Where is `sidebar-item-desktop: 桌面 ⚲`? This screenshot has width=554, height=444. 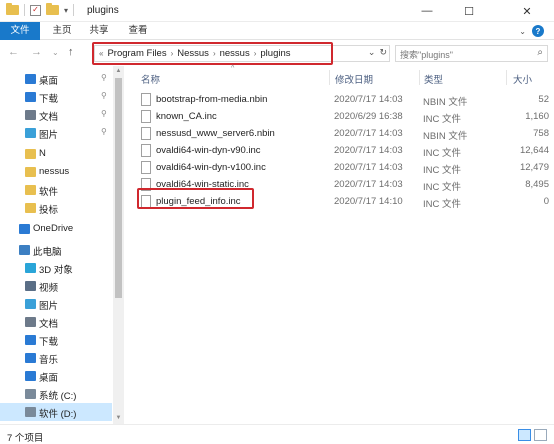 sidebar-item-desktop: 桌面 ⚲ is located at coordinates (56, 79).